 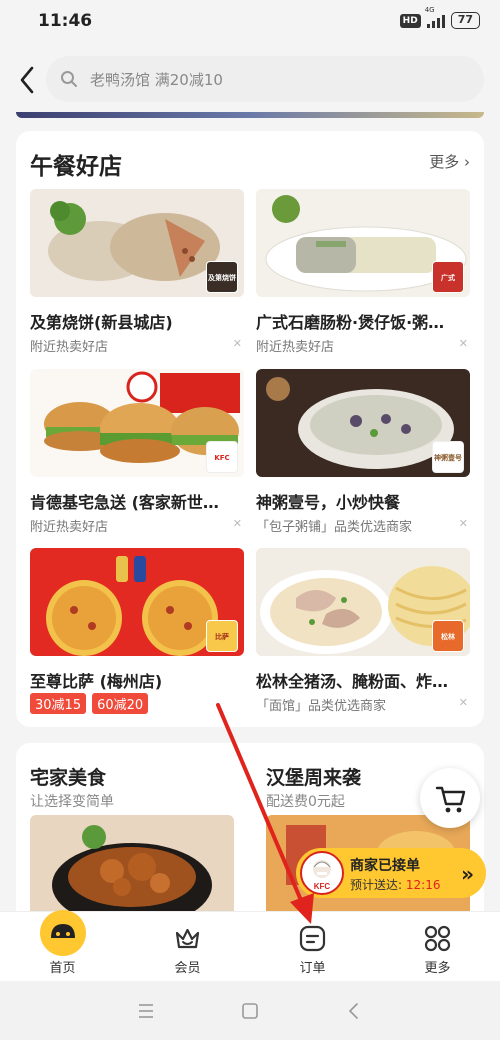 What do you see at coordinates (354, 1011) in the screenshot?
I see `back-icon` at bounding box center [354, 1011].